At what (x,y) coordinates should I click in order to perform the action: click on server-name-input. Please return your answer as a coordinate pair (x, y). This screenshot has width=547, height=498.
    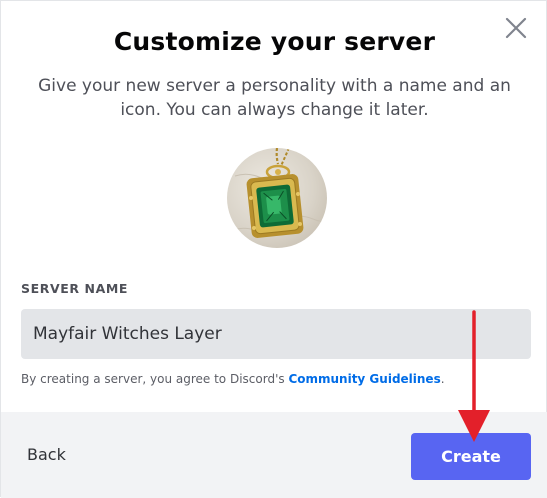
    Looking at the image, I should click on (276, 334).